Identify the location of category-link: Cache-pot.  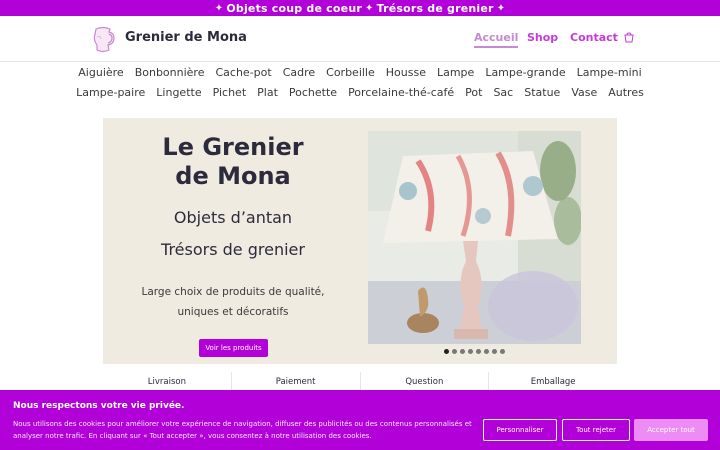
(243, 72).